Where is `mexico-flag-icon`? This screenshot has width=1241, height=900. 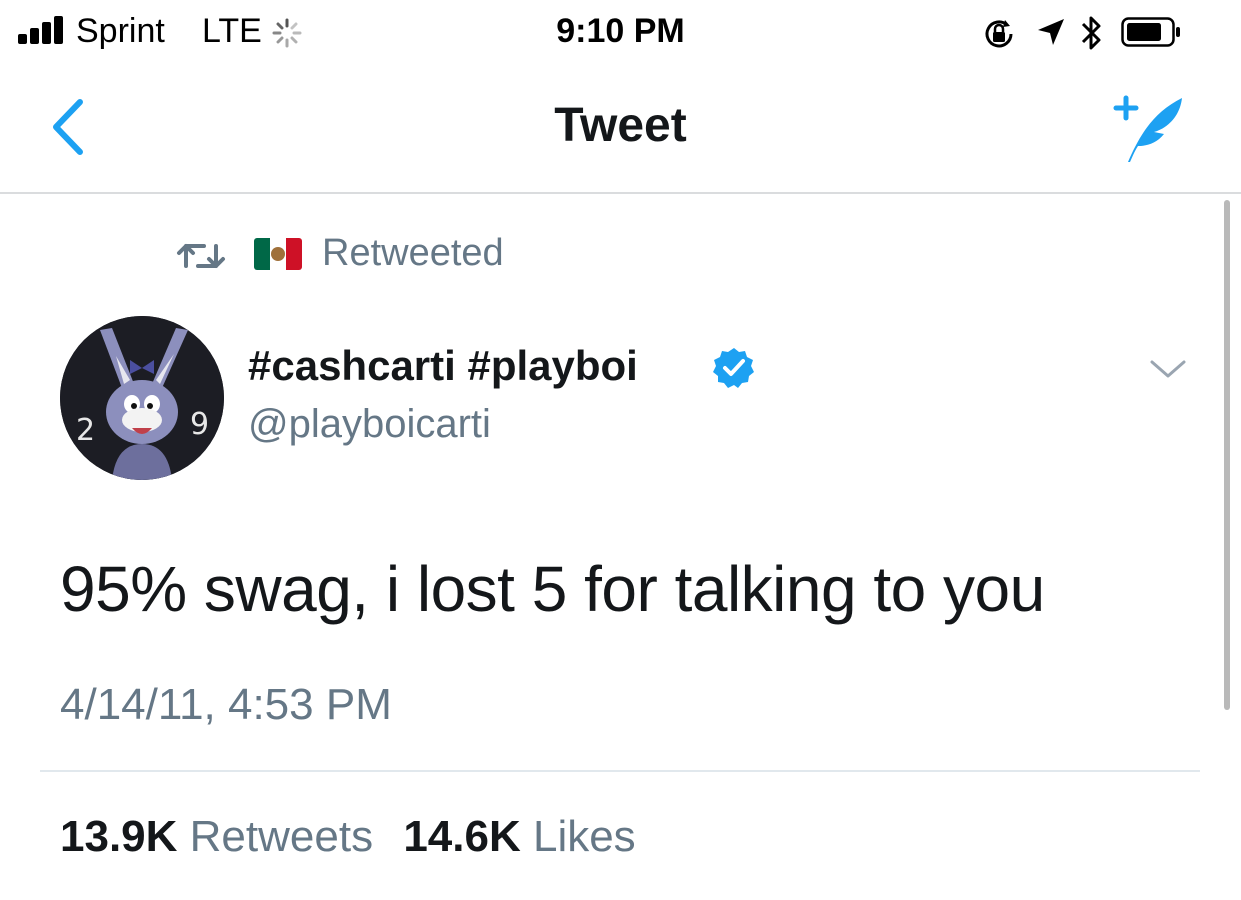
mexico-flag-icon is located at coordinates (278, 254).